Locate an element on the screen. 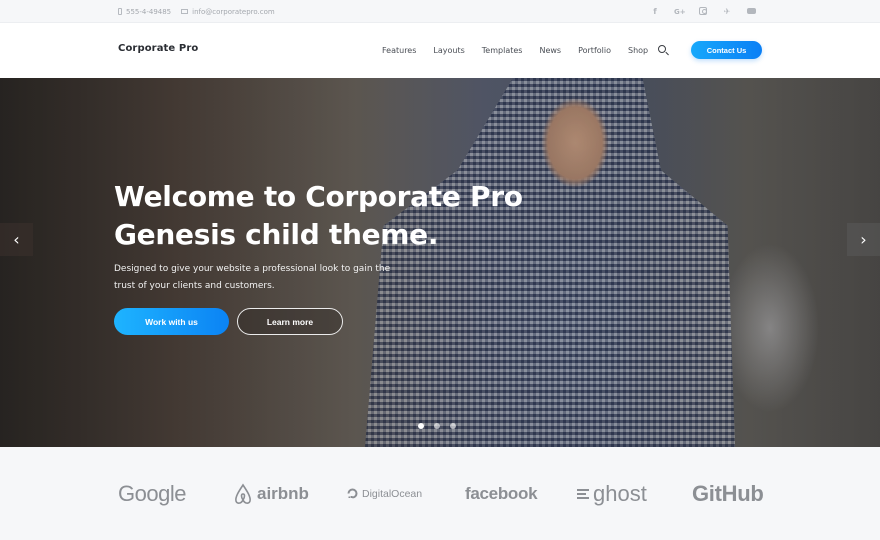 This screenshot has height=540, width=880. logo-facebook-text: facebook is located at coordinates (501, 493).